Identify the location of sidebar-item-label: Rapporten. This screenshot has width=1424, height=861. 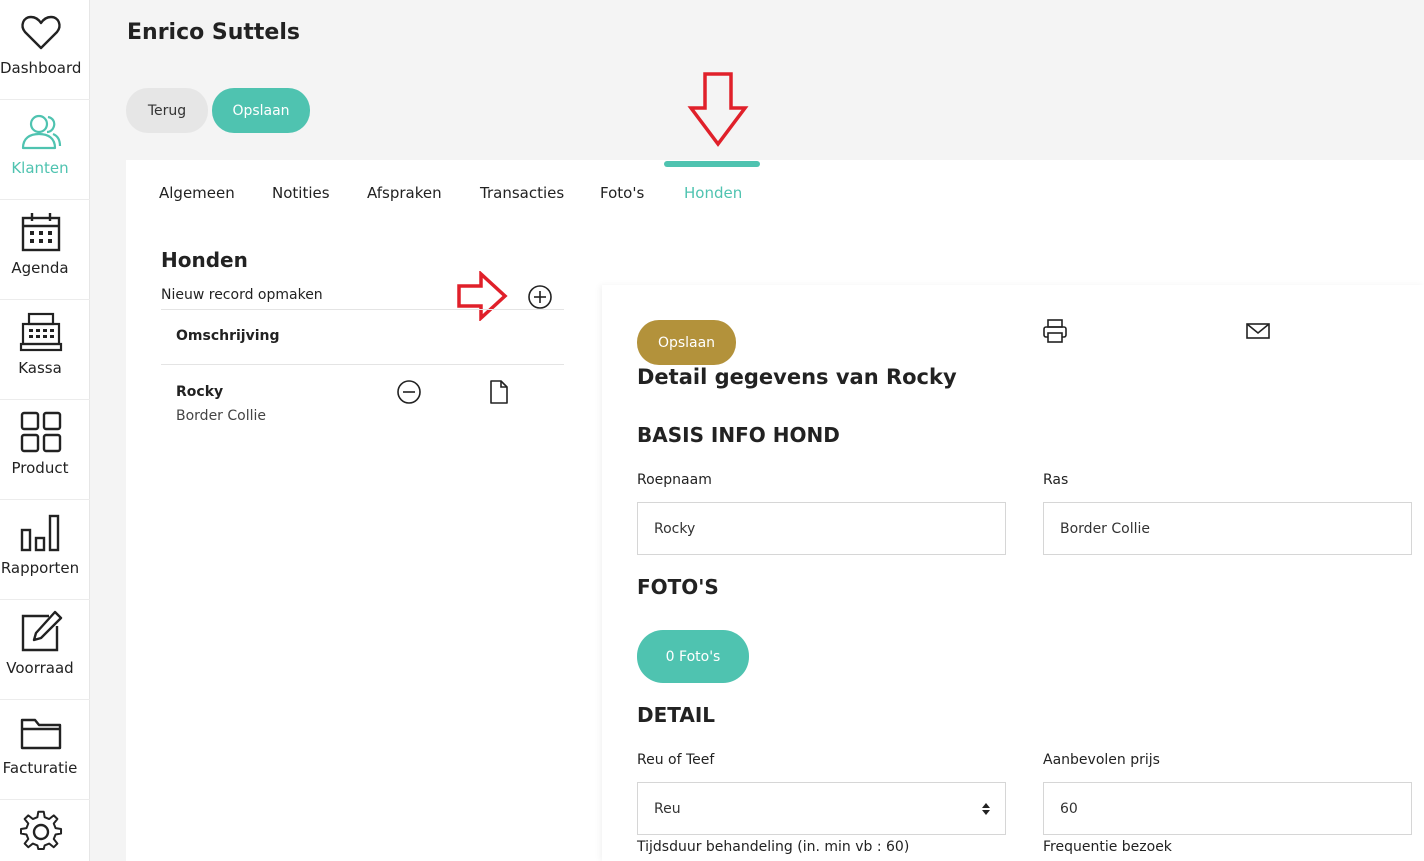
(40, 568).